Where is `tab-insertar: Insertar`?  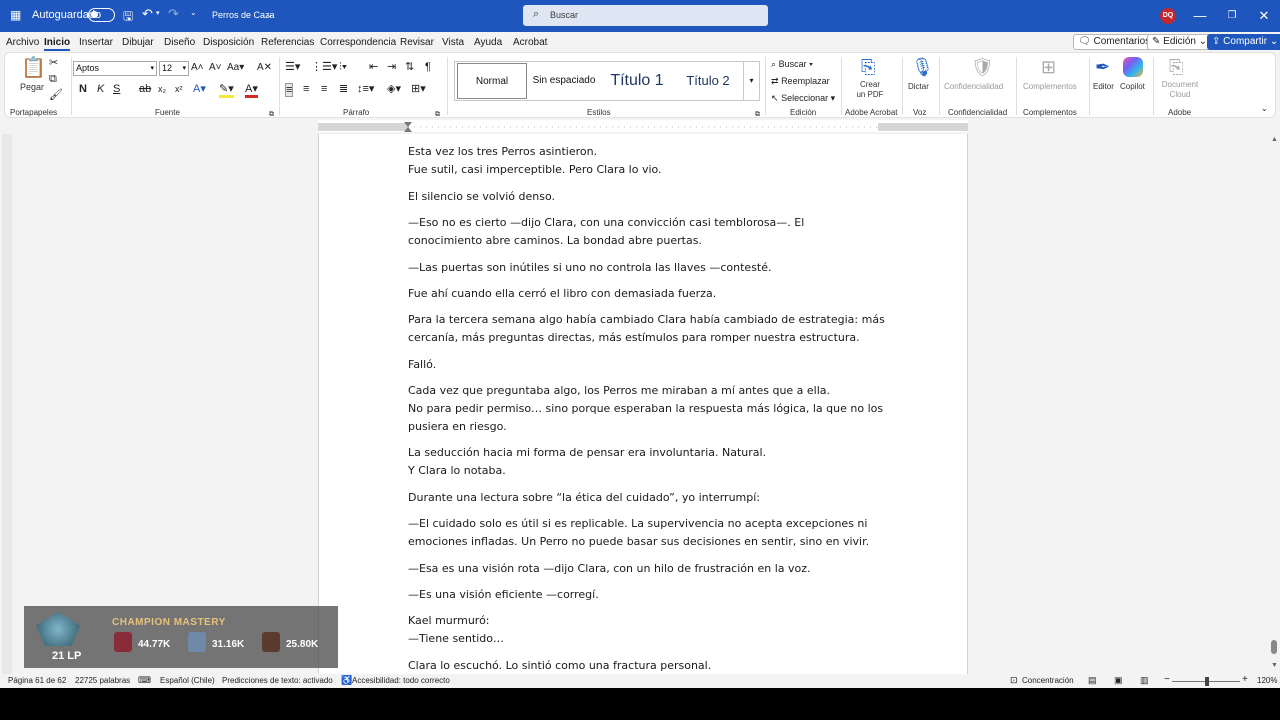
tab-insertar: Insertar is located at coordinates (96, 42).